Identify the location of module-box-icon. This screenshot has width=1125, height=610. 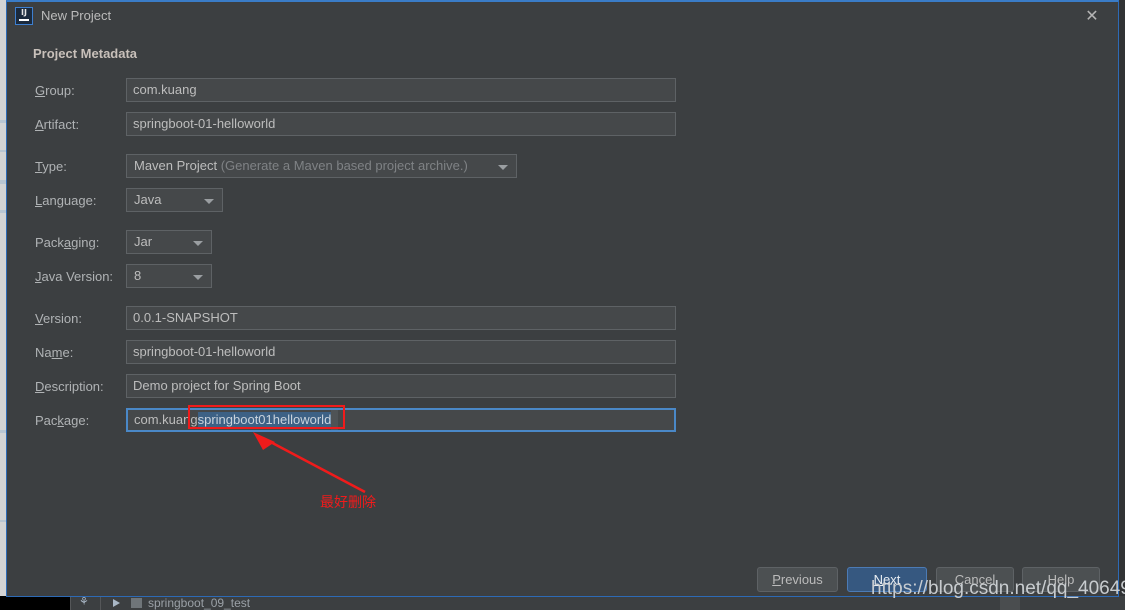
(136, 603).